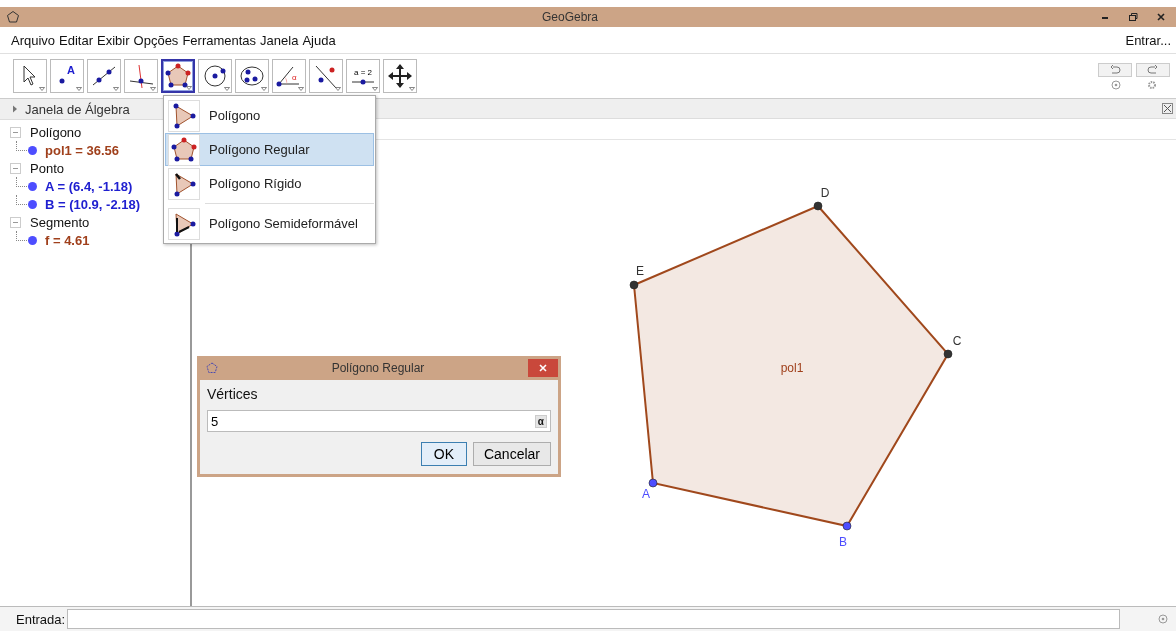 This screenshot has width=1176, height=631. What do you see at coordinates (89, 186) in the screenshot?
I see `object-value: A = (6.4, -1.18)` at bounding box center [89, 186].